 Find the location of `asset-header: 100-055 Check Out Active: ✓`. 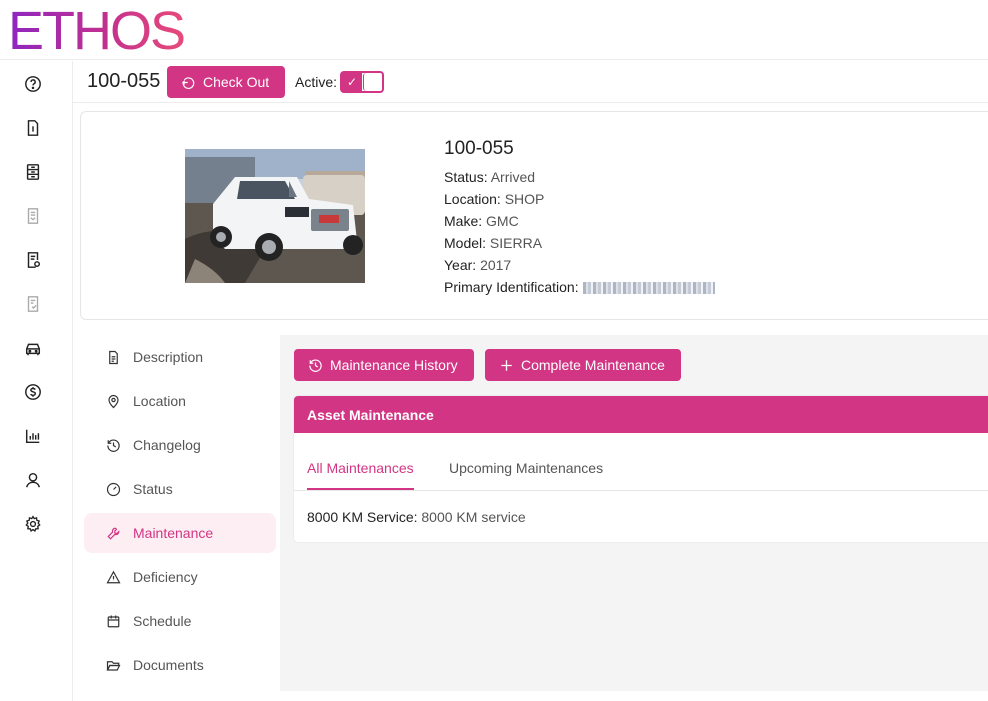

asset-header: 100-055 Check Out Active: ✓ is located at coordinates (530, 82).